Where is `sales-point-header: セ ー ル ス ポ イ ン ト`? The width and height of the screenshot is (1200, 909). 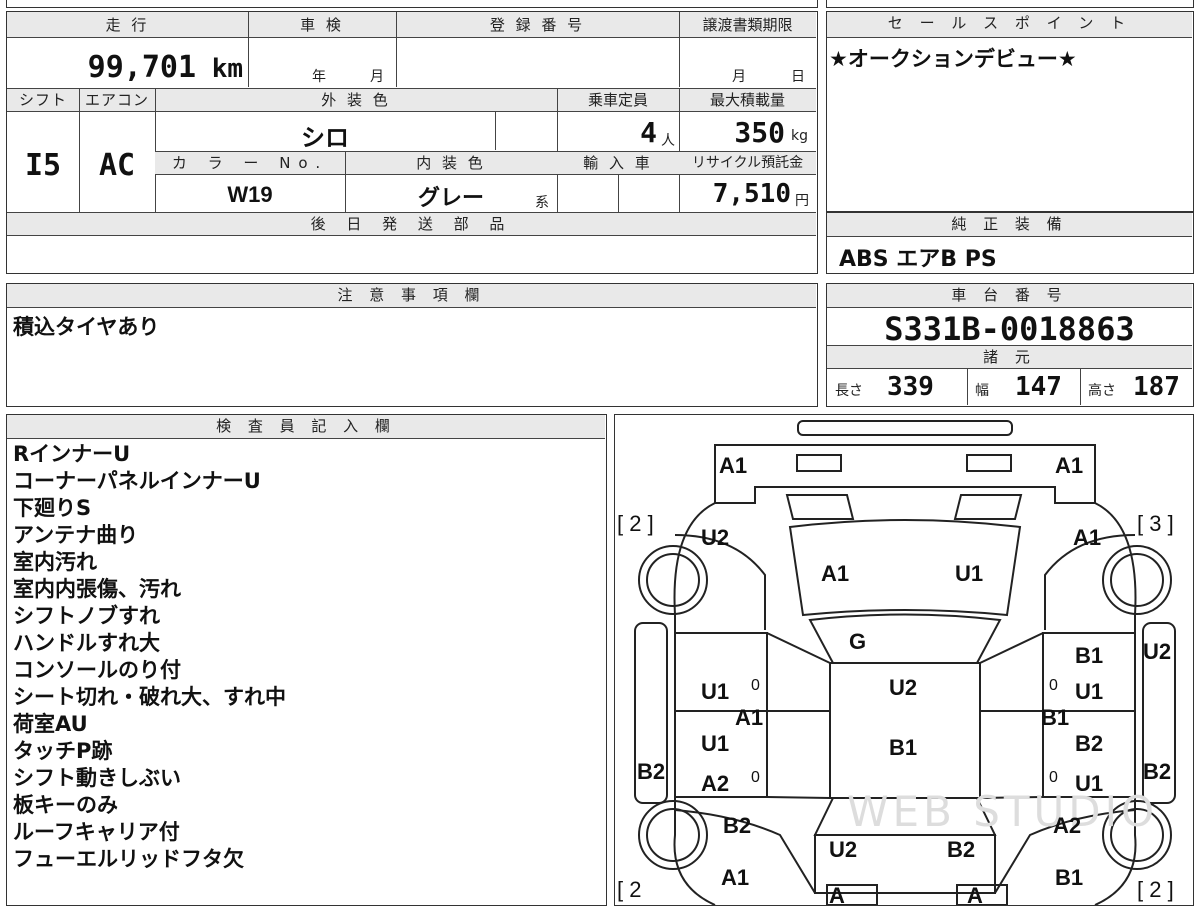 sales-point-header: セ ー ル ス ポ イ ン ト is located at coordinates (1009, 25).